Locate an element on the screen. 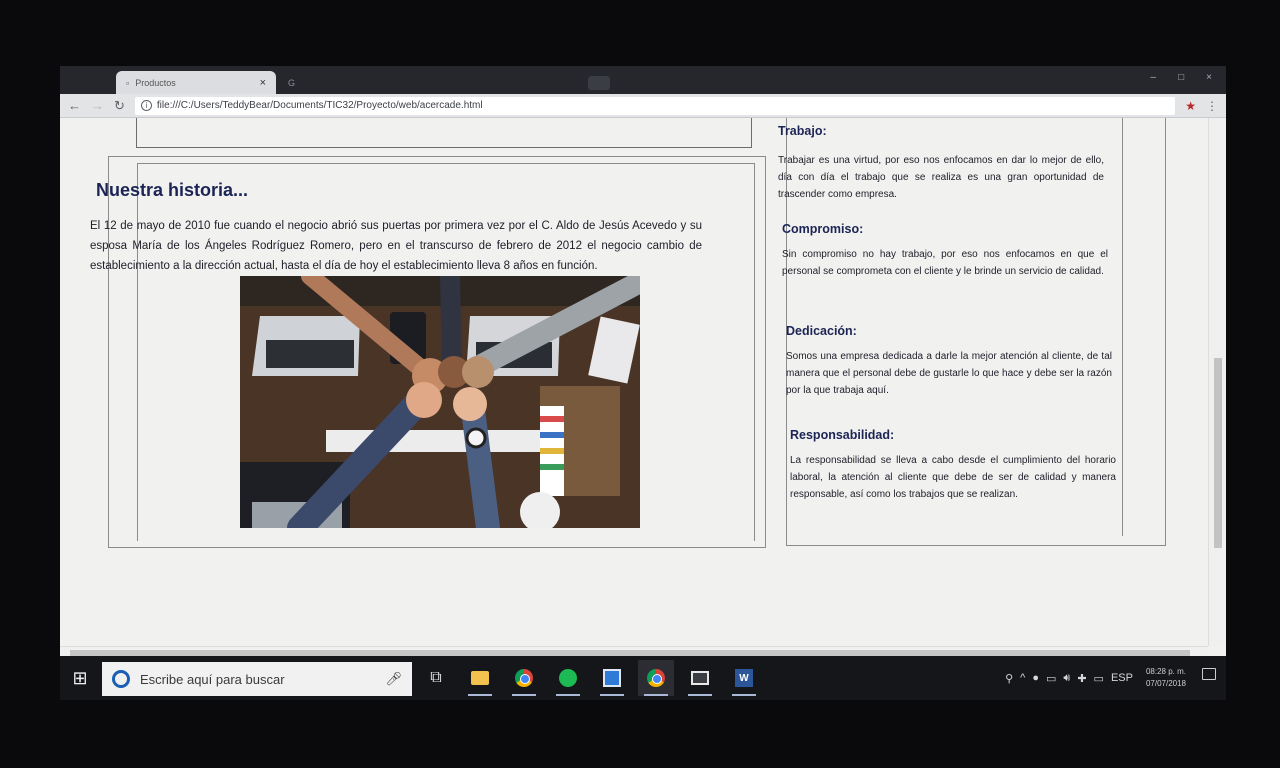 The image size is (1280, 768). tab-title: Productos is located at coordinates (155, 82).